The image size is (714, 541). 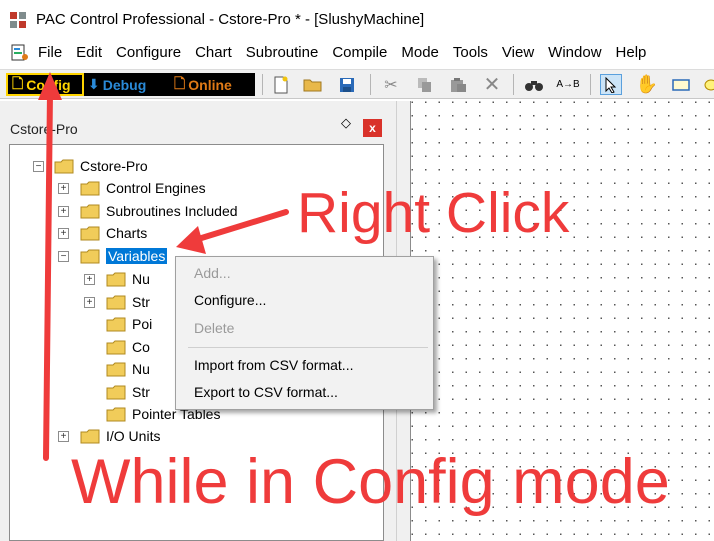 I want to click on tree-item-subroutines: Subroutines Included, so click(x=159, y=211).